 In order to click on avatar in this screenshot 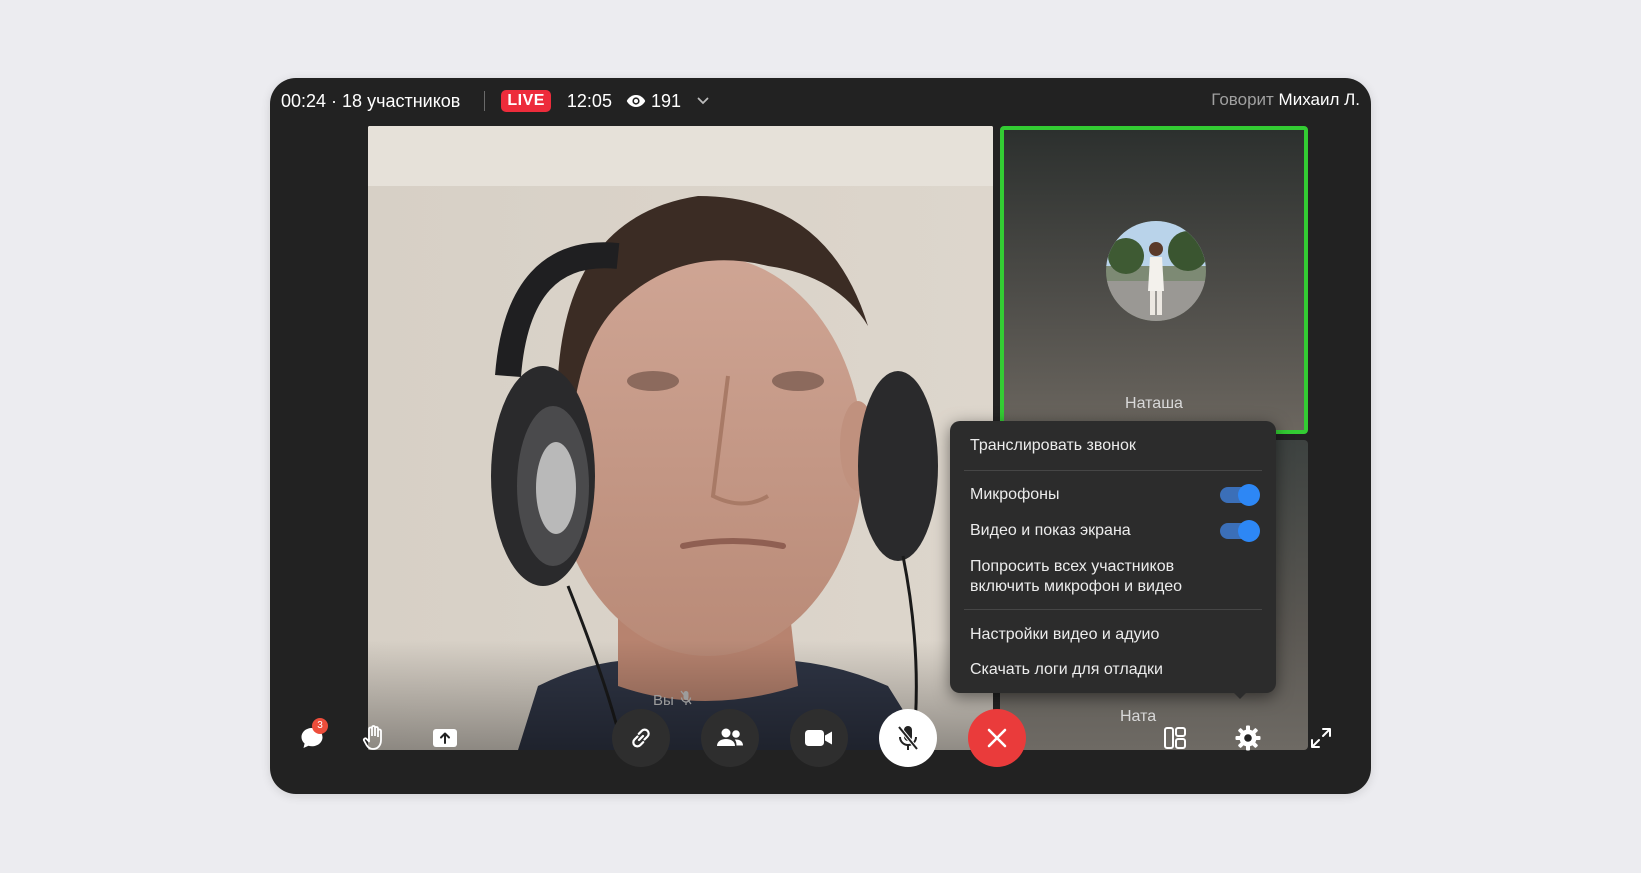, I will do `click(1156, 271)`.